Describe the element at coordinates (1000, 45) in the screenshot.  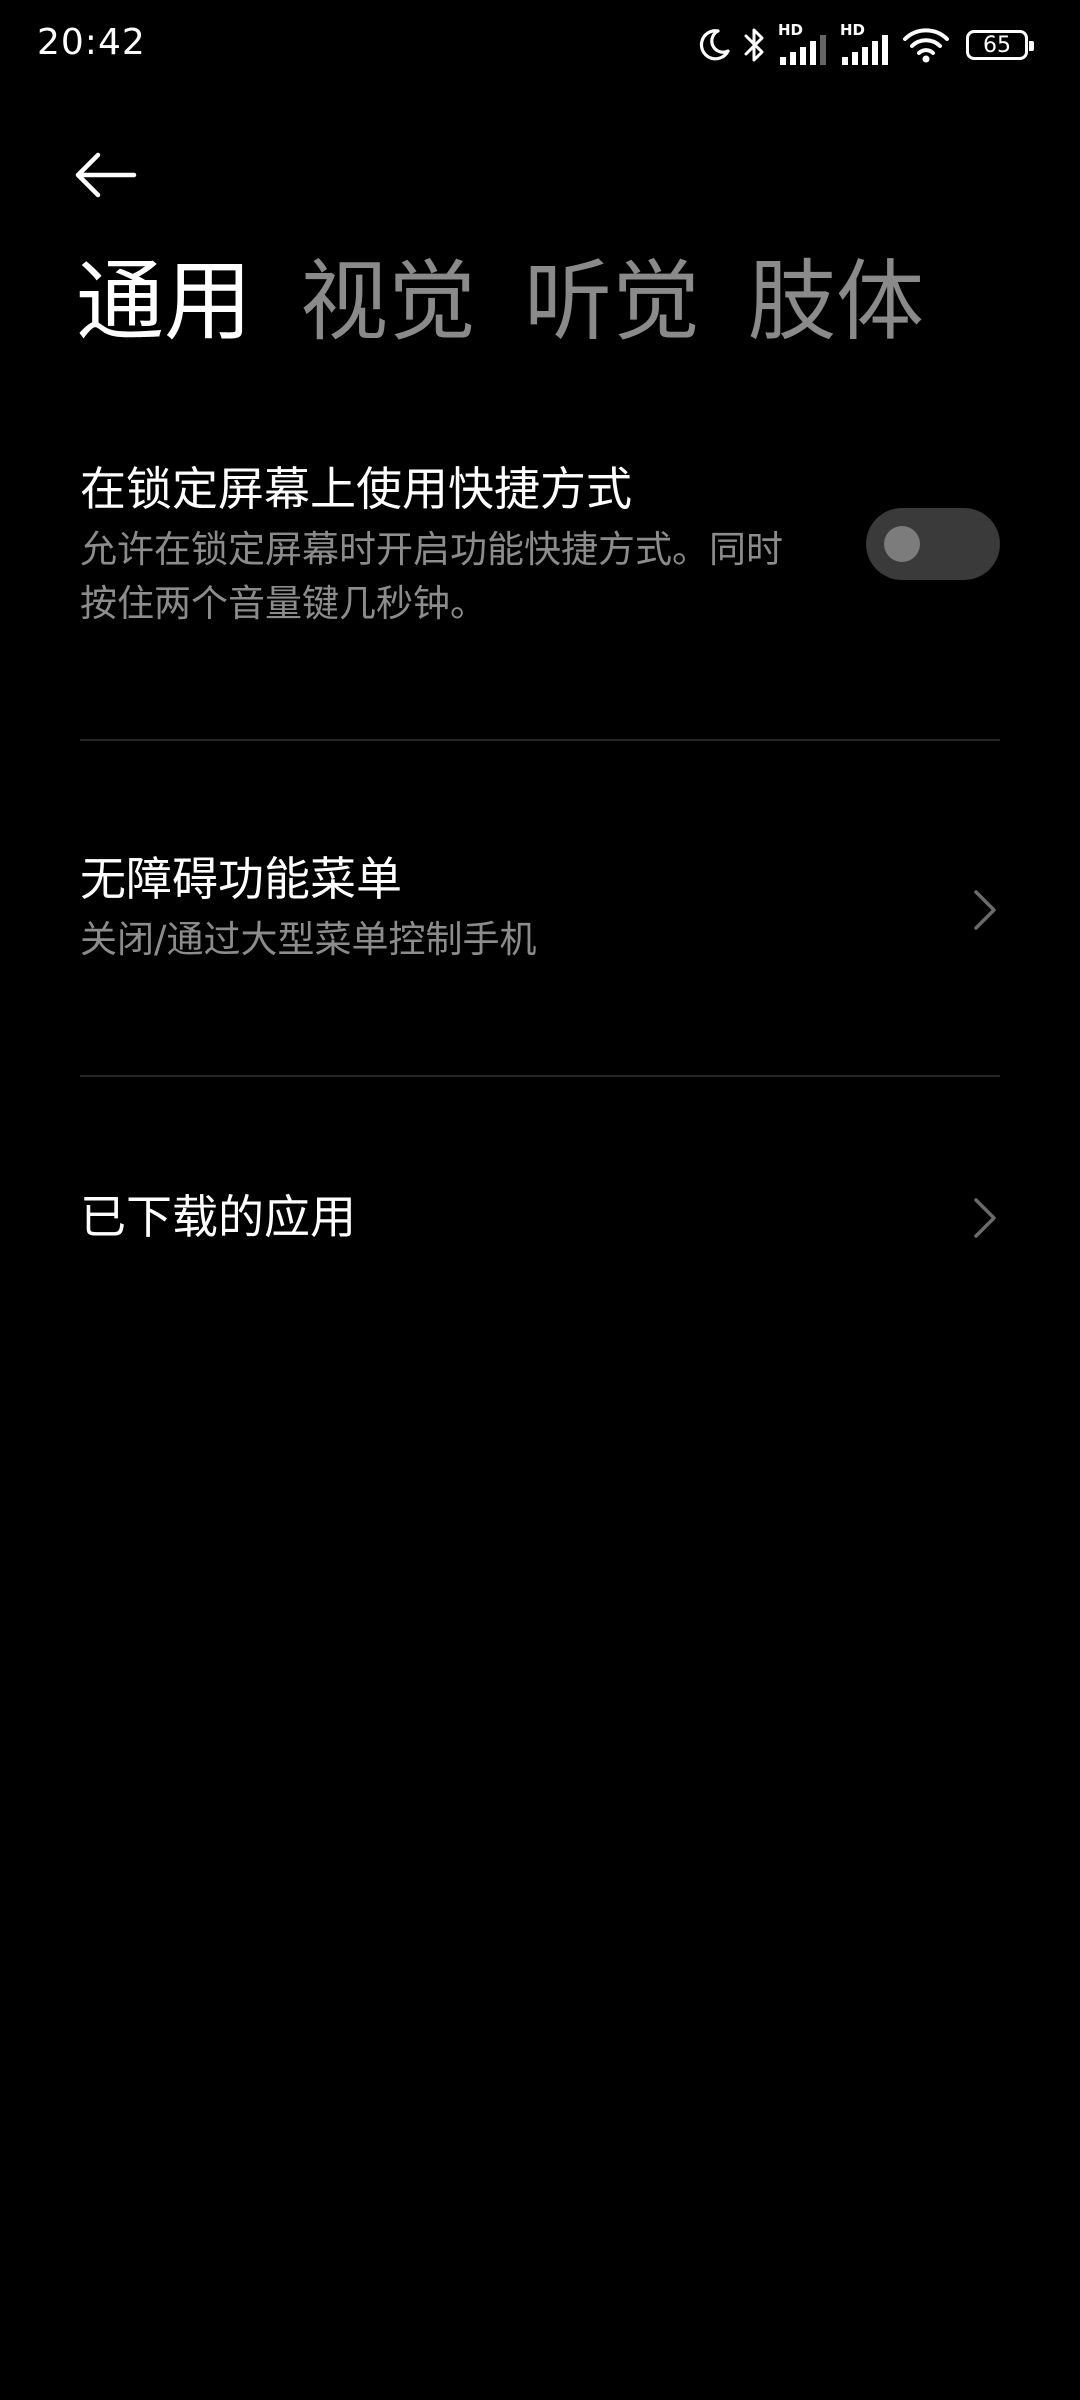
I see `battery-icon: 65` at that location.